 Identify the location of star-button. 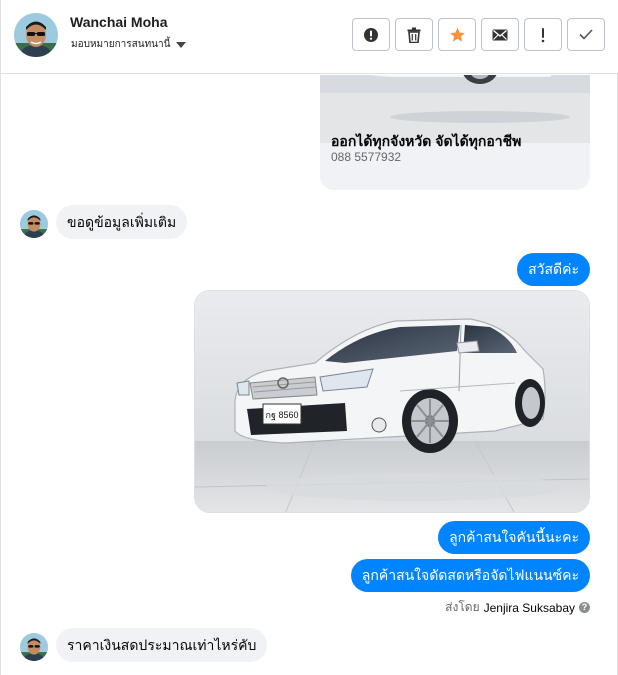
(457, 34).